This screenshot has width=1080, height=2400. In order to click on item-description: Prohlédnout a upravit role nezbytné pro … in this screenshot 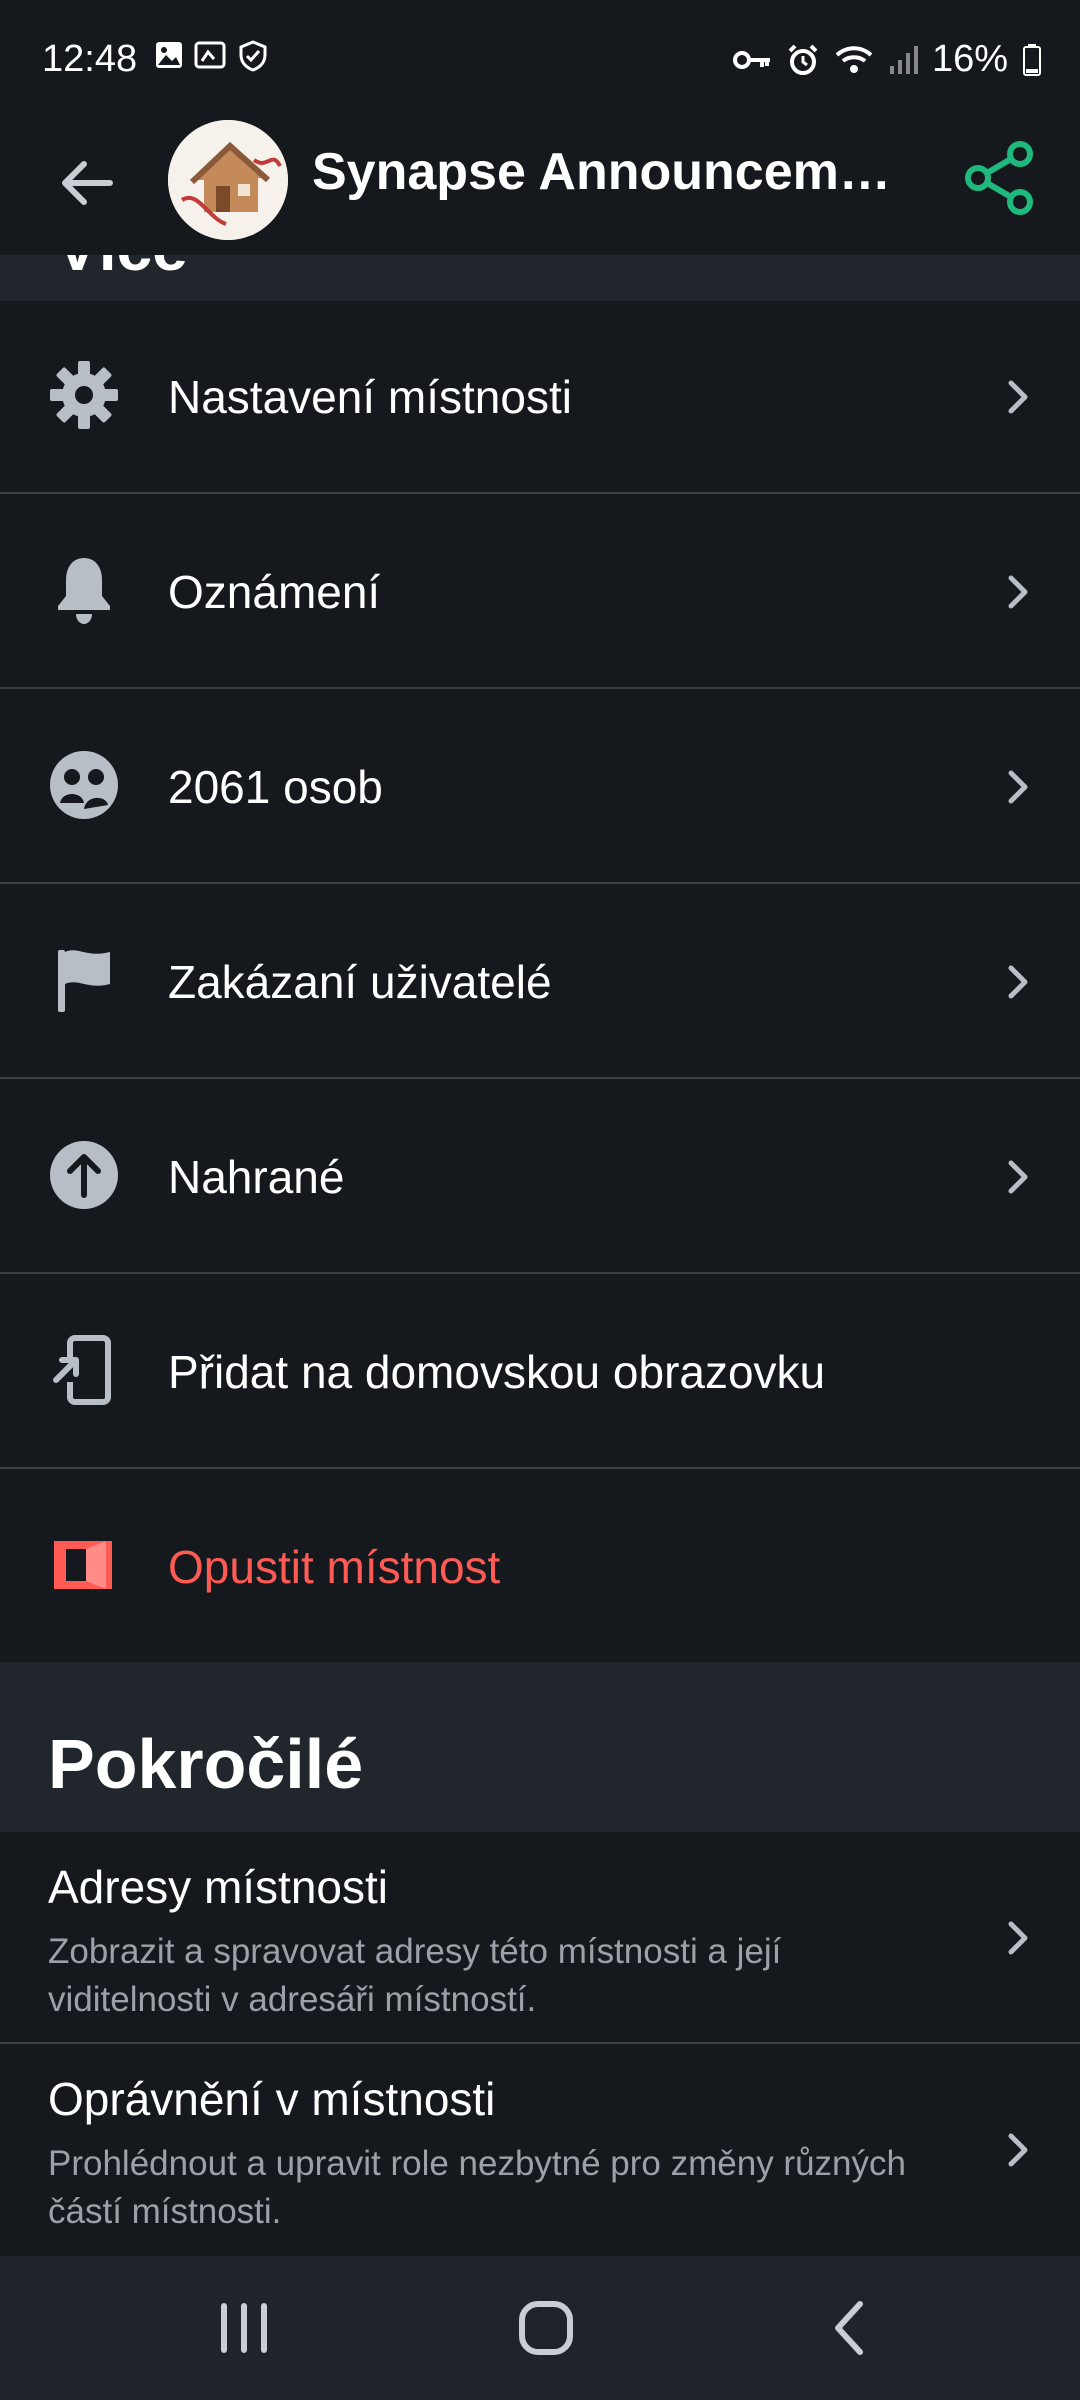, I will do `click(477, 2187)`.